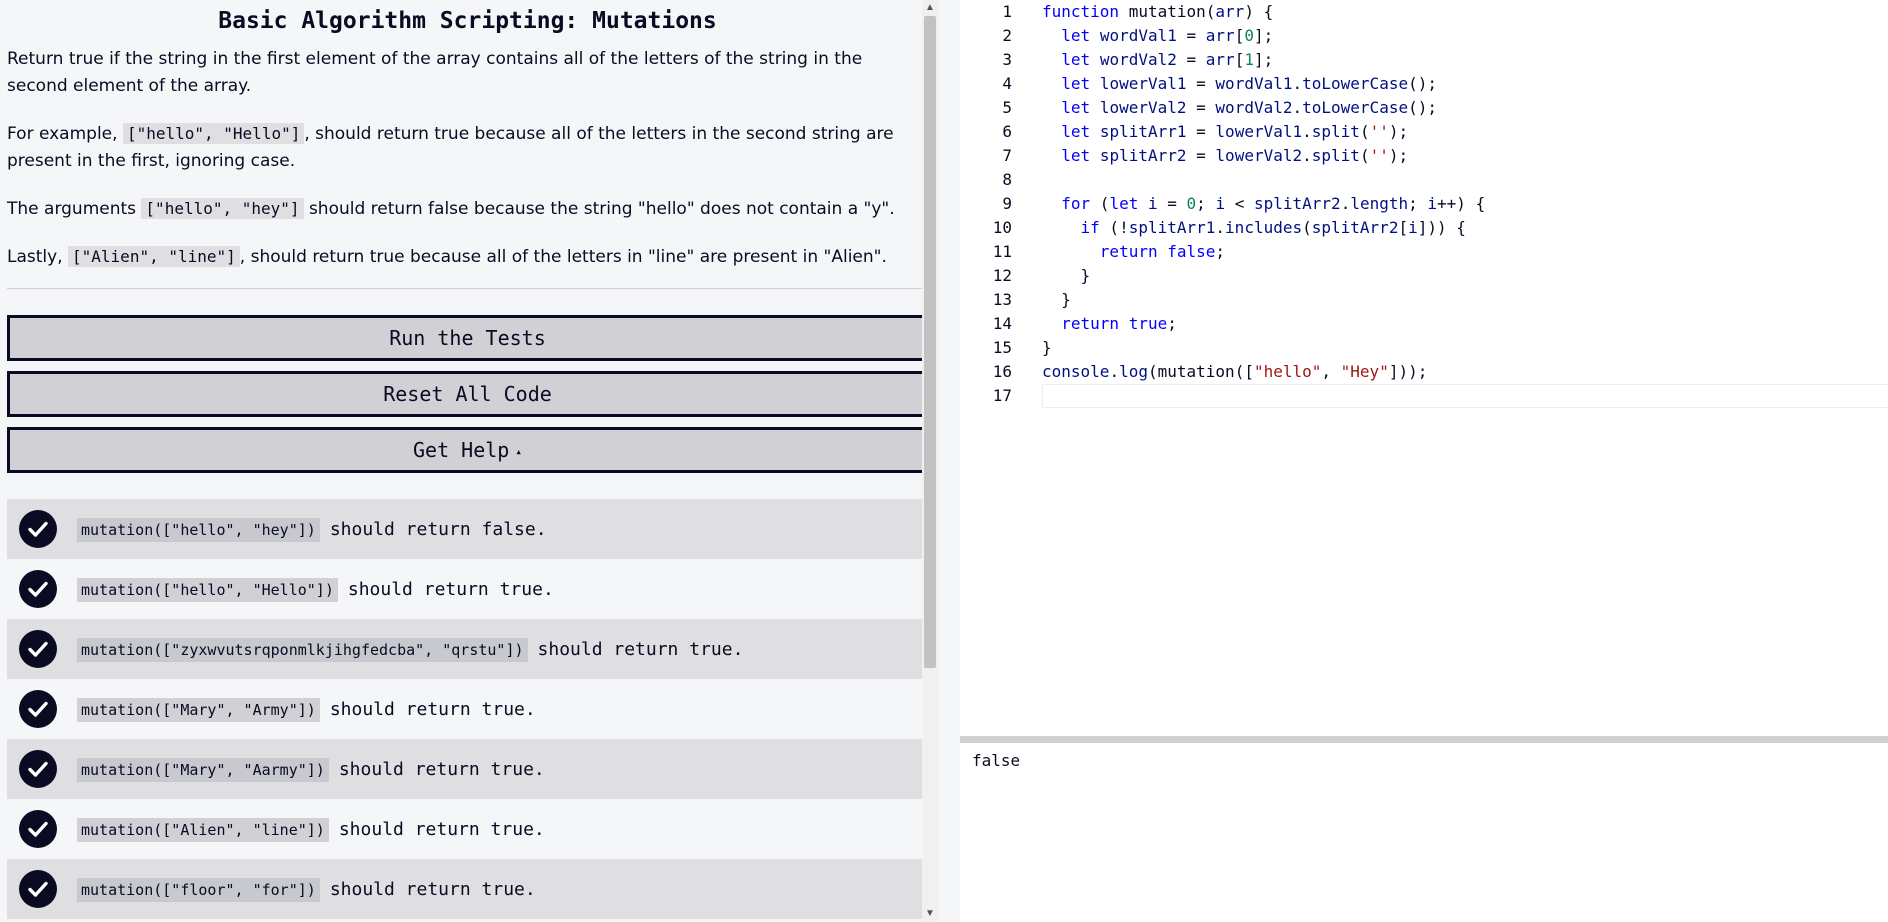  Describe the element at coordinates (1424, 180) in the screenshot. I see `code-line: 8` at that location.